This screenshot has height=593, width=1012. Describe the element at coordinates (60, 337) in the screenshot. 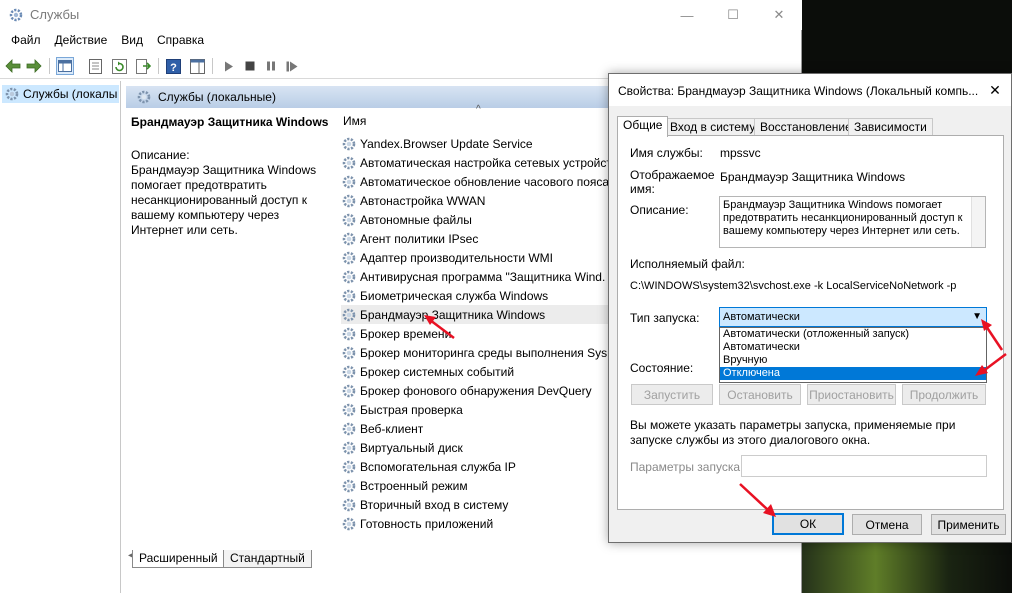

I see `console-tree: Службы (локалы` at that location.